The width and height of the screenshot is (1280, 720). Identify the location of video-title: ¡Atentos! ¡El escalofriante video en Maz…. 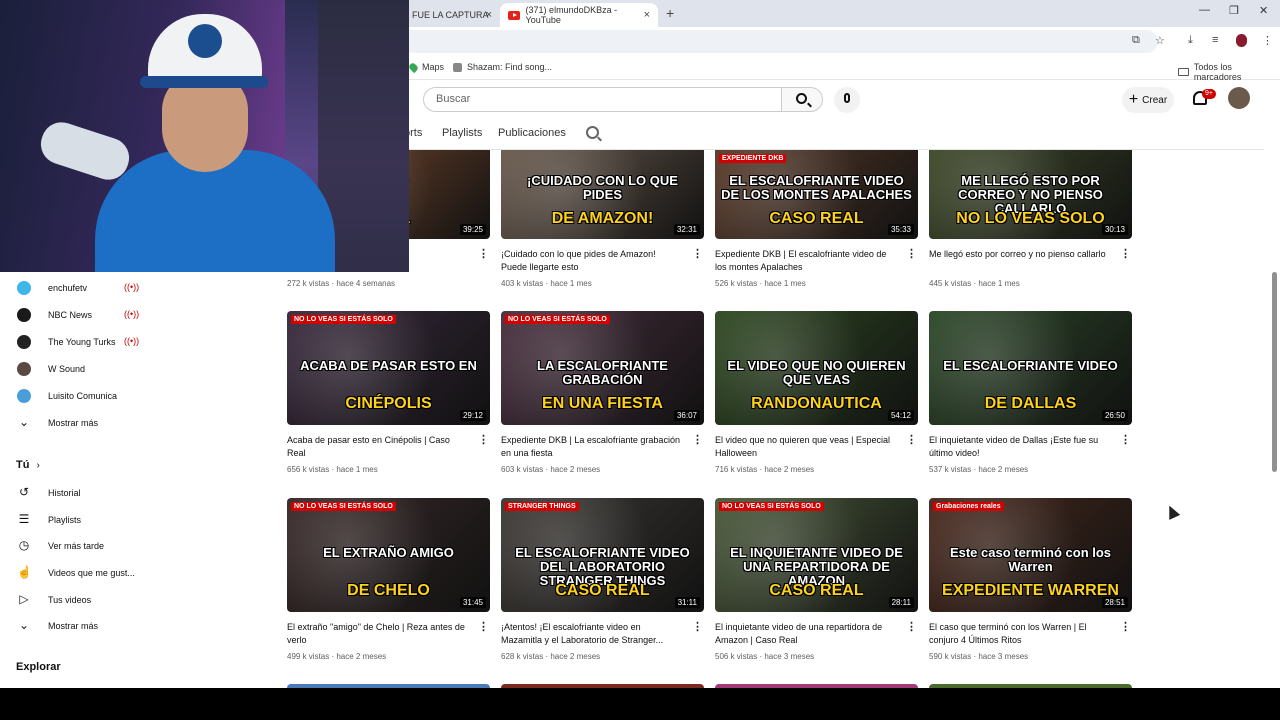
(591, 634).